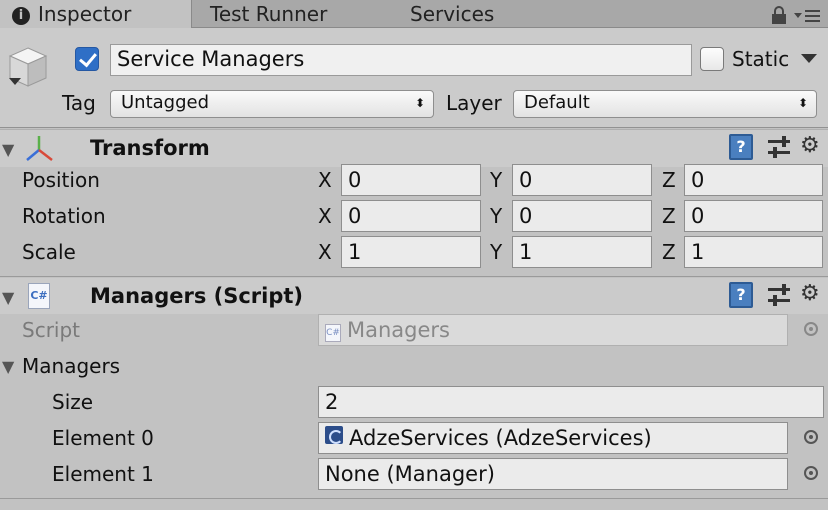  Describe the element at coordinates (51, 330) in the screenshot. I see `script-label: Script` at that location.